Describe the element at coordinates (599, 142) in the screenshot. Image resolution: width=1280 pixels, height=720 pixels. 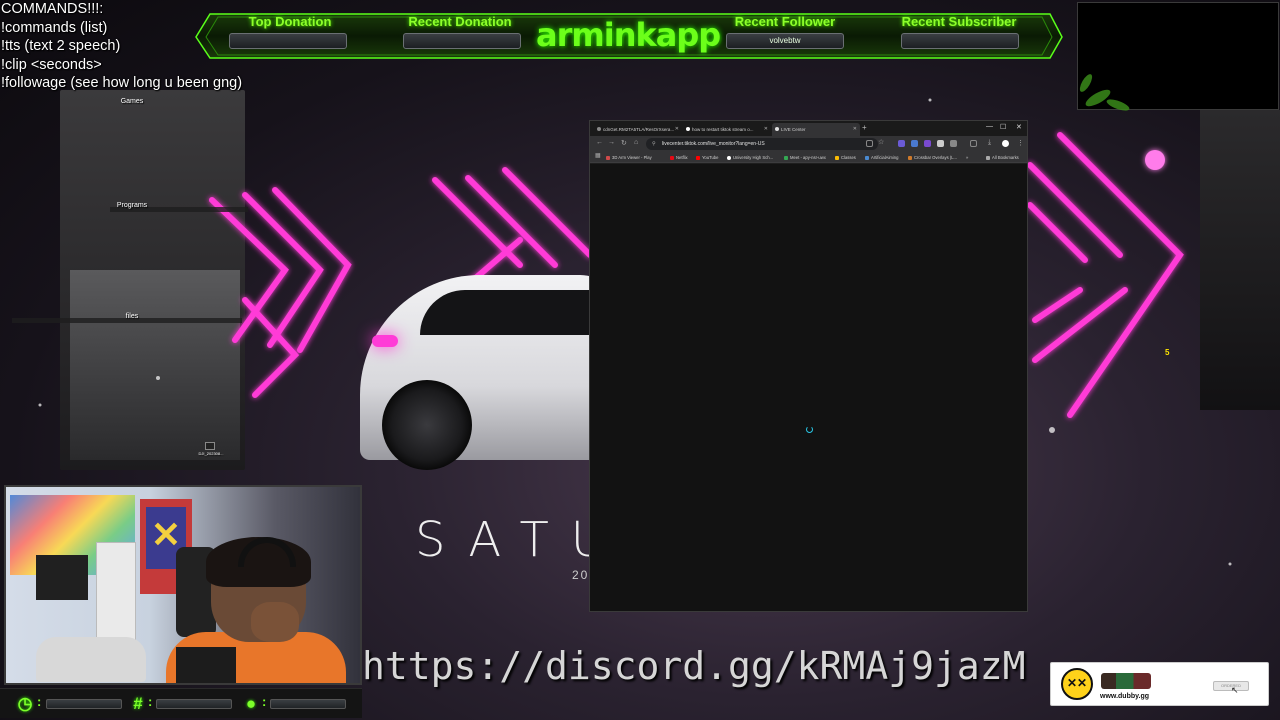
I see `back-arrow-icon: ←` at that location.